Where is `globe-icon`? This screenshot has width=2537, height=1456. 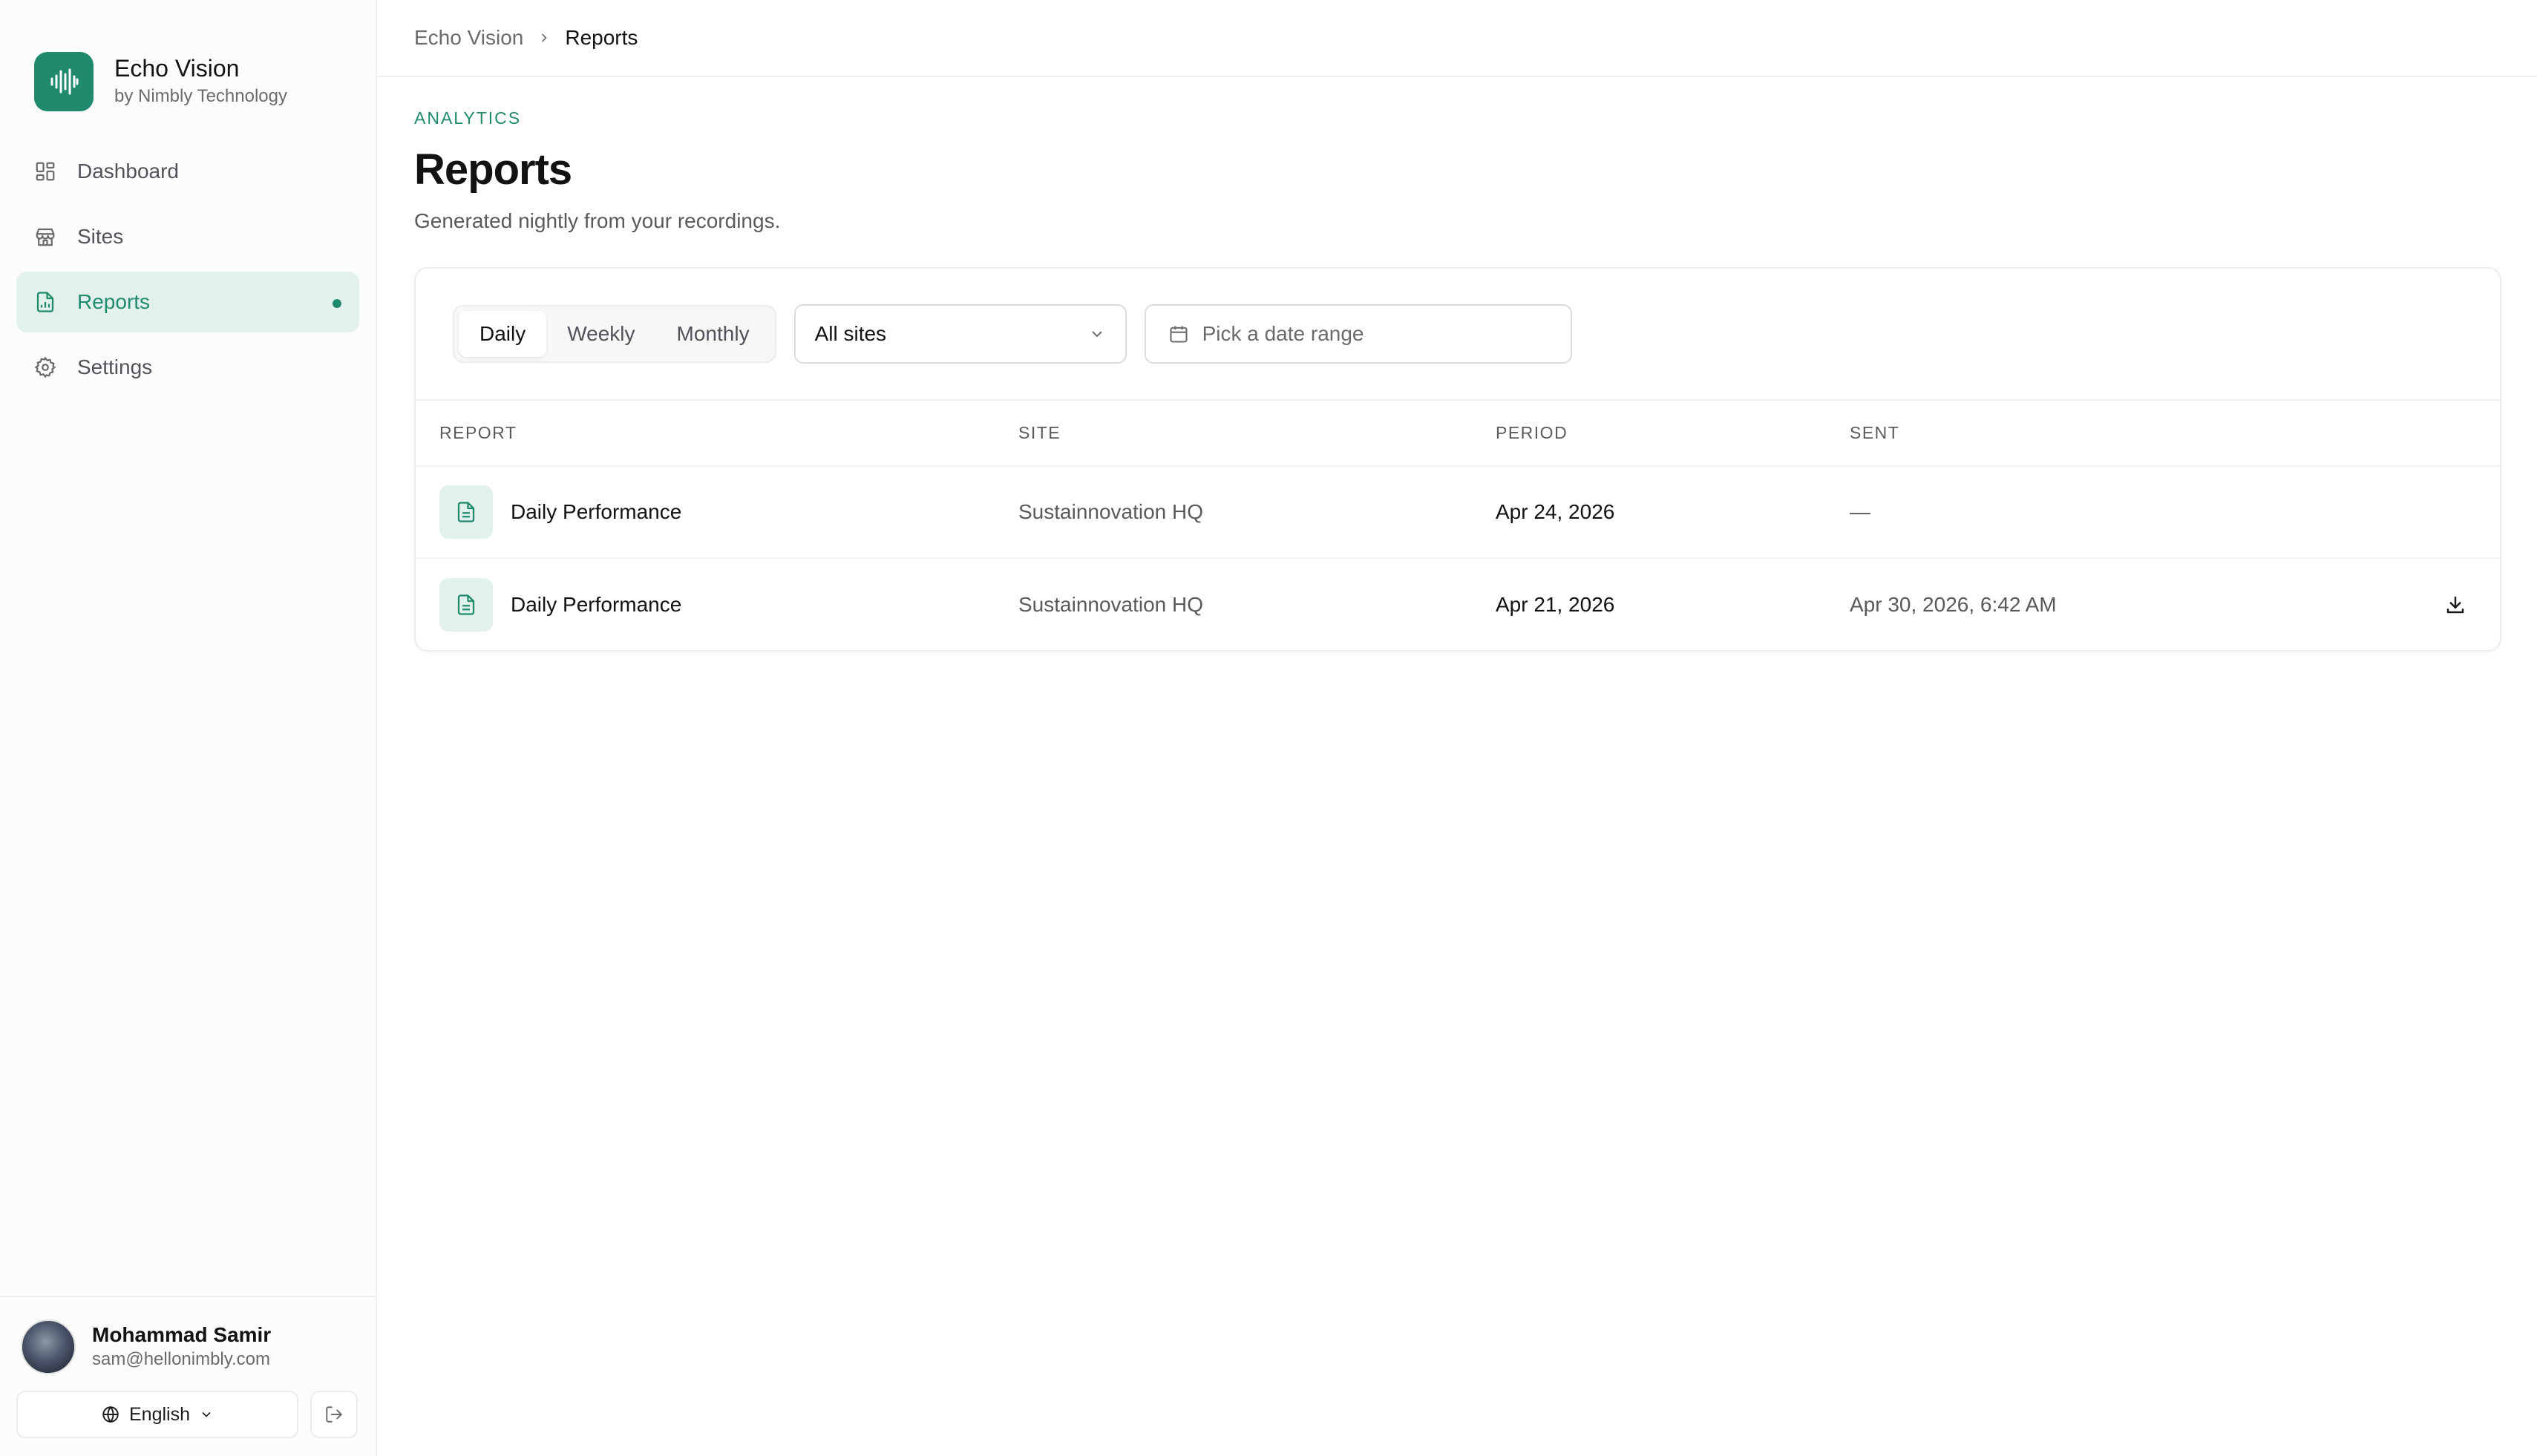
globe-icon is located at coordinates (110, 1415).